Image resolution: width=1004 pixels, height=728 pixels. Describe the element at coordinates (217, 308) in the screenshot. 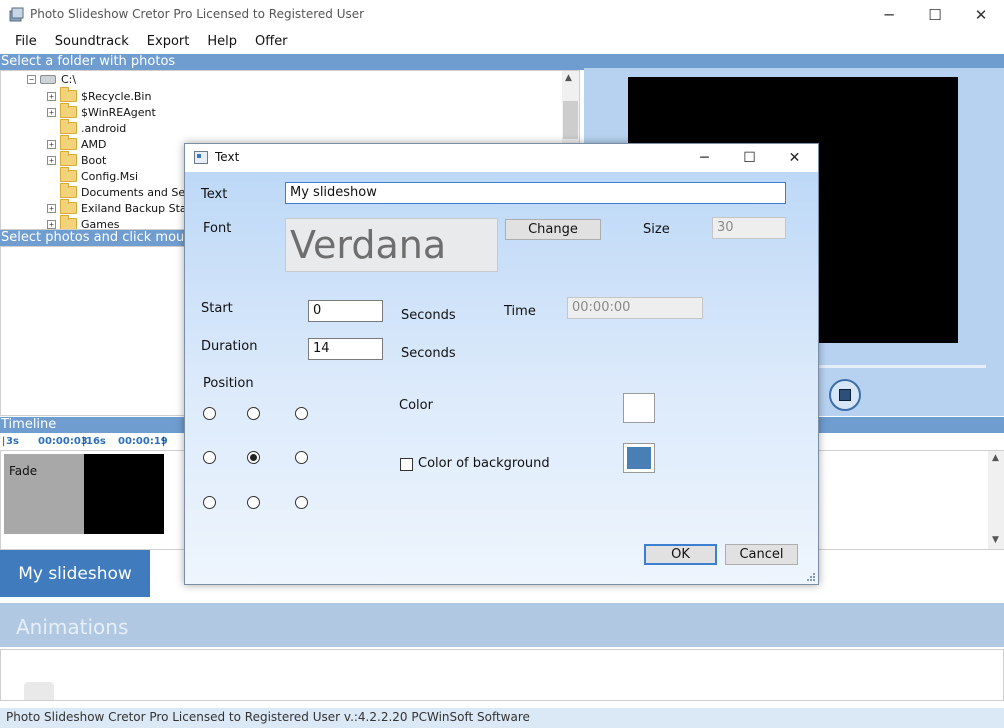

I see `start-label: Start` at that location.